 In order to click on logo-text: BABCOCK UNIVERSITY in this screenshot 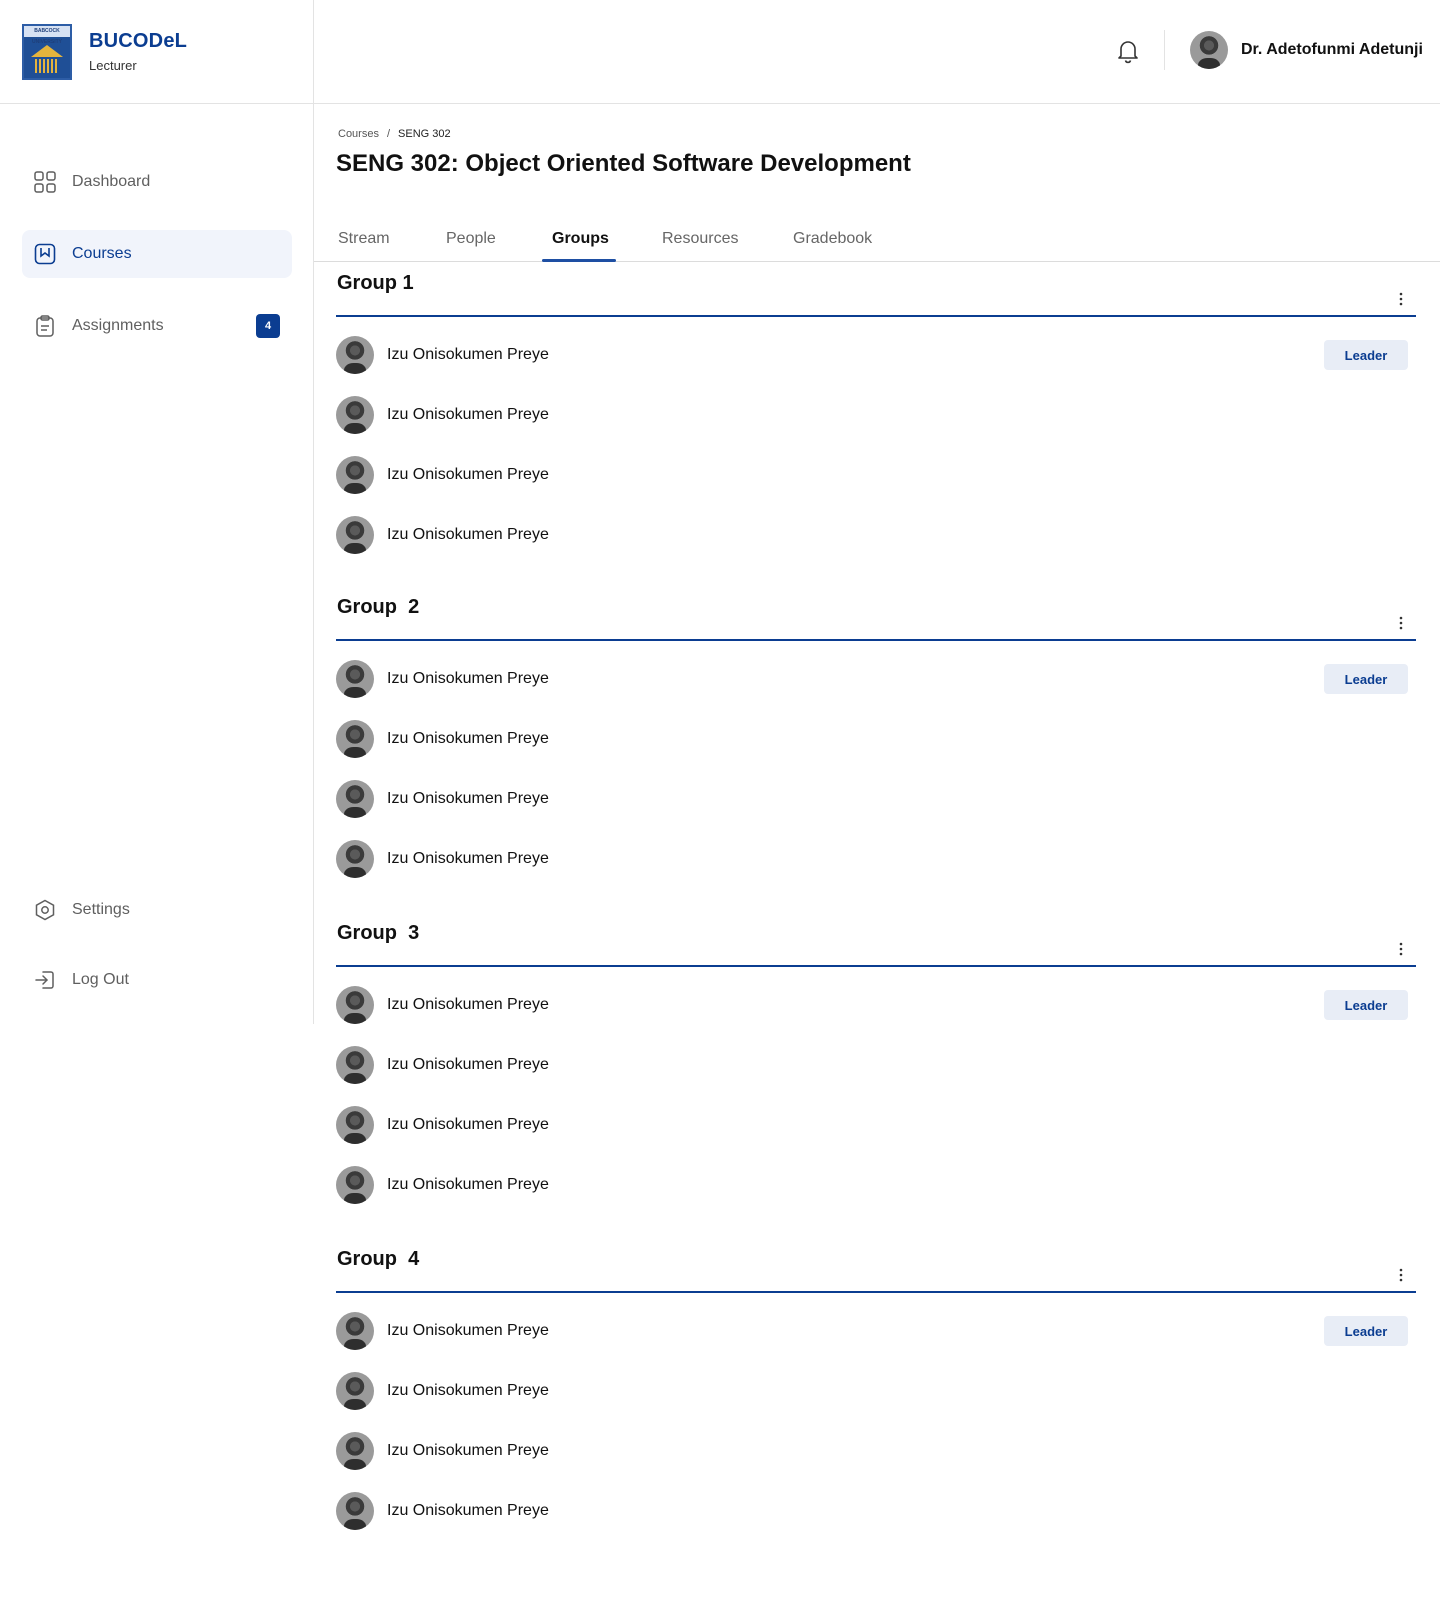, I will do `click(47, 35)`.